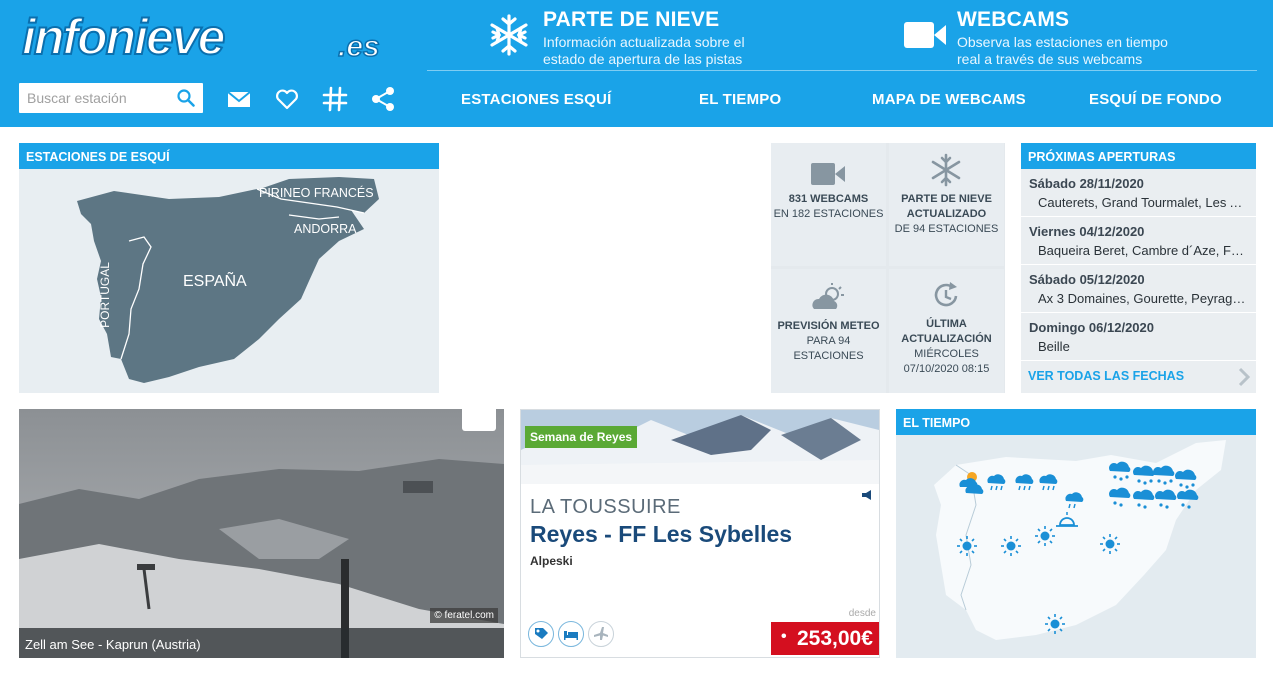 The image size is (1273, 676). What do you see at coordinates (605, 507) in the screenshot?
I see `ad-subtitle: LA TOUSSUIRE` at bounding box center [605, 507].